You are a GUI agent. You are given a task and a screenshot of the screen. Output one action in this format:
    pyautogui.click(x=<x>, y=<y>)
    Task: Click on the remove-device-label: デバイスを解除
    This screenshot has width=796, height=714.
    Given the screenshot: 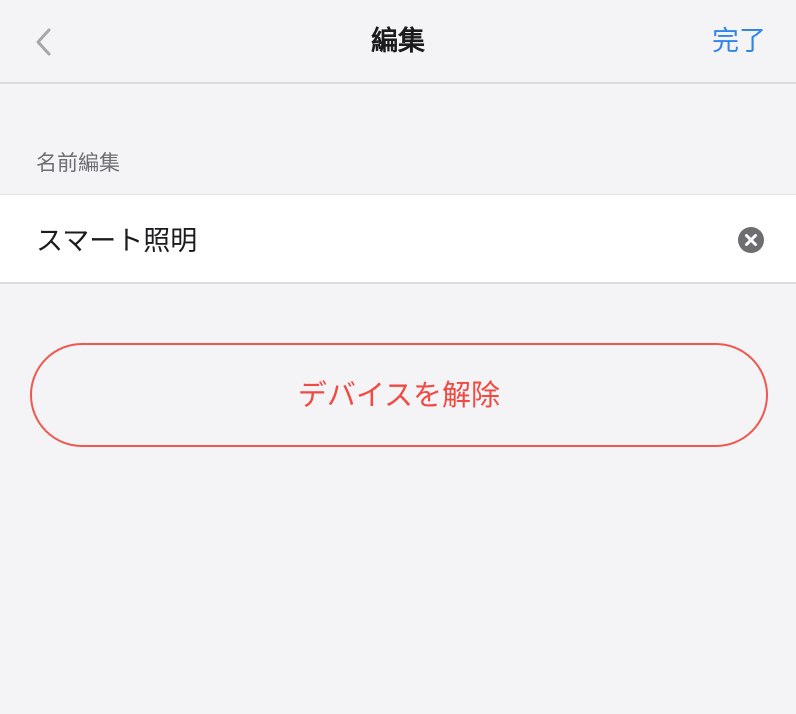 What is the action you would take?
    pyautogui.click(x=399, y=395)
    